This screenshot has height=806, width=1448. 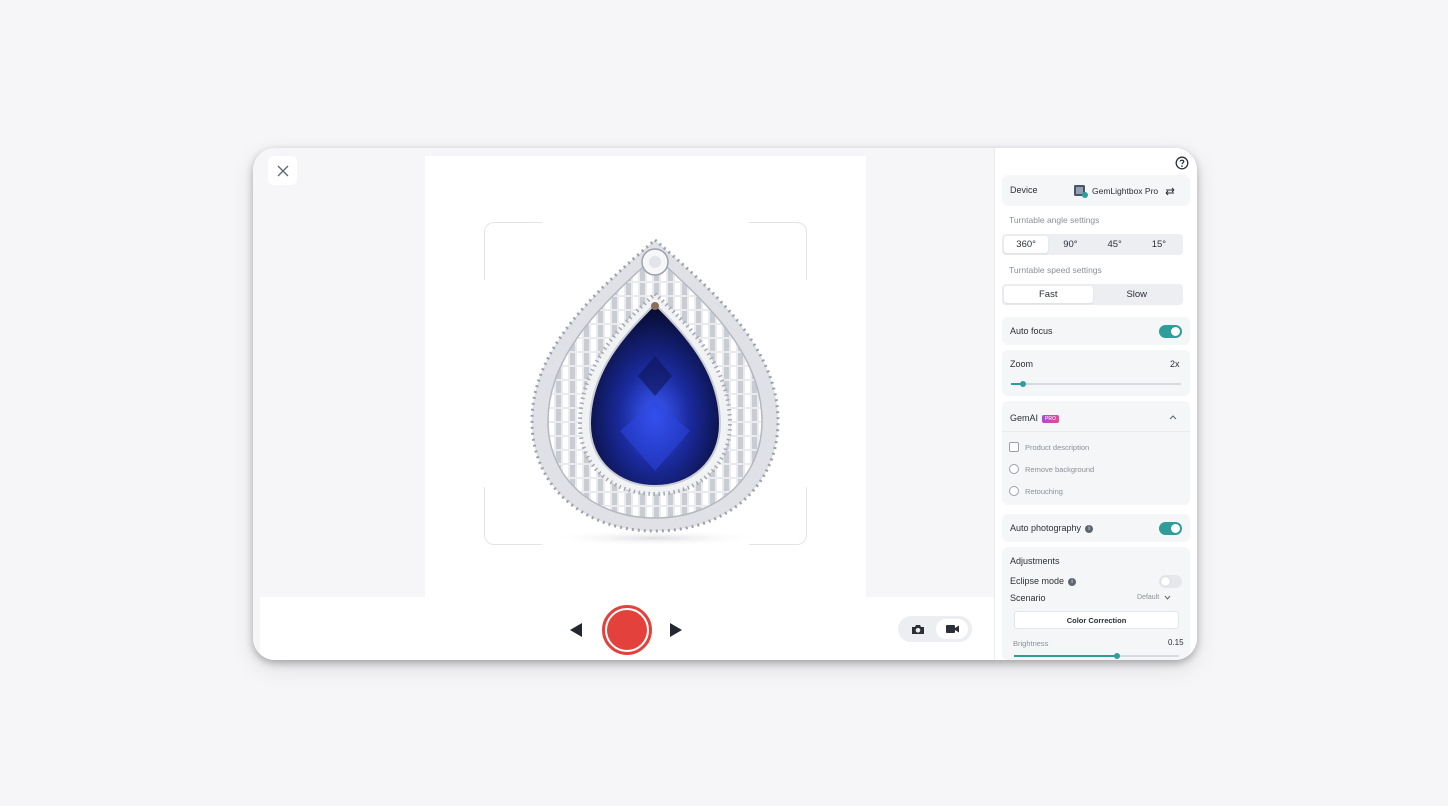 I want to click on auto-focus-card: Auto focus, so click(x=1096, y=331).